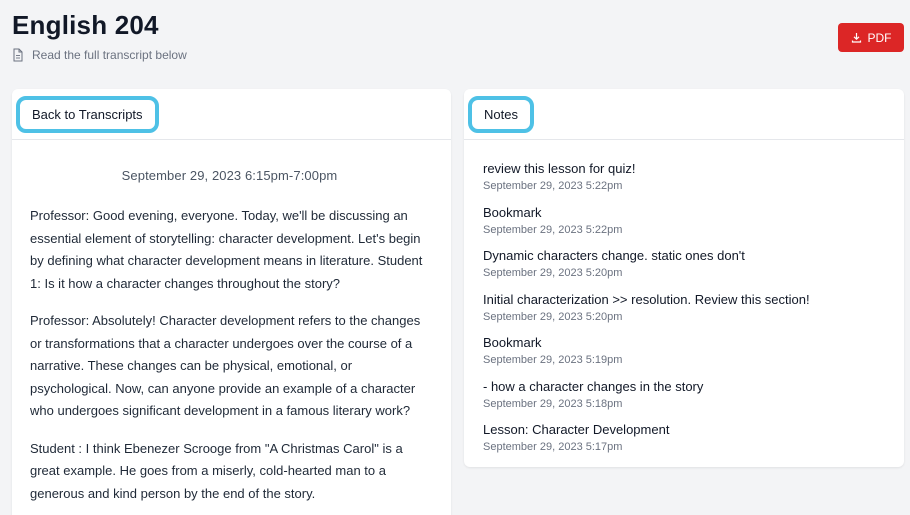 The image size is (910, 515). What do you see at coordinates (684, 350) in the screenshot?
I see `note-item: Bookmark September 29, 2023 5:19pm` at bounding box center [684, 350].